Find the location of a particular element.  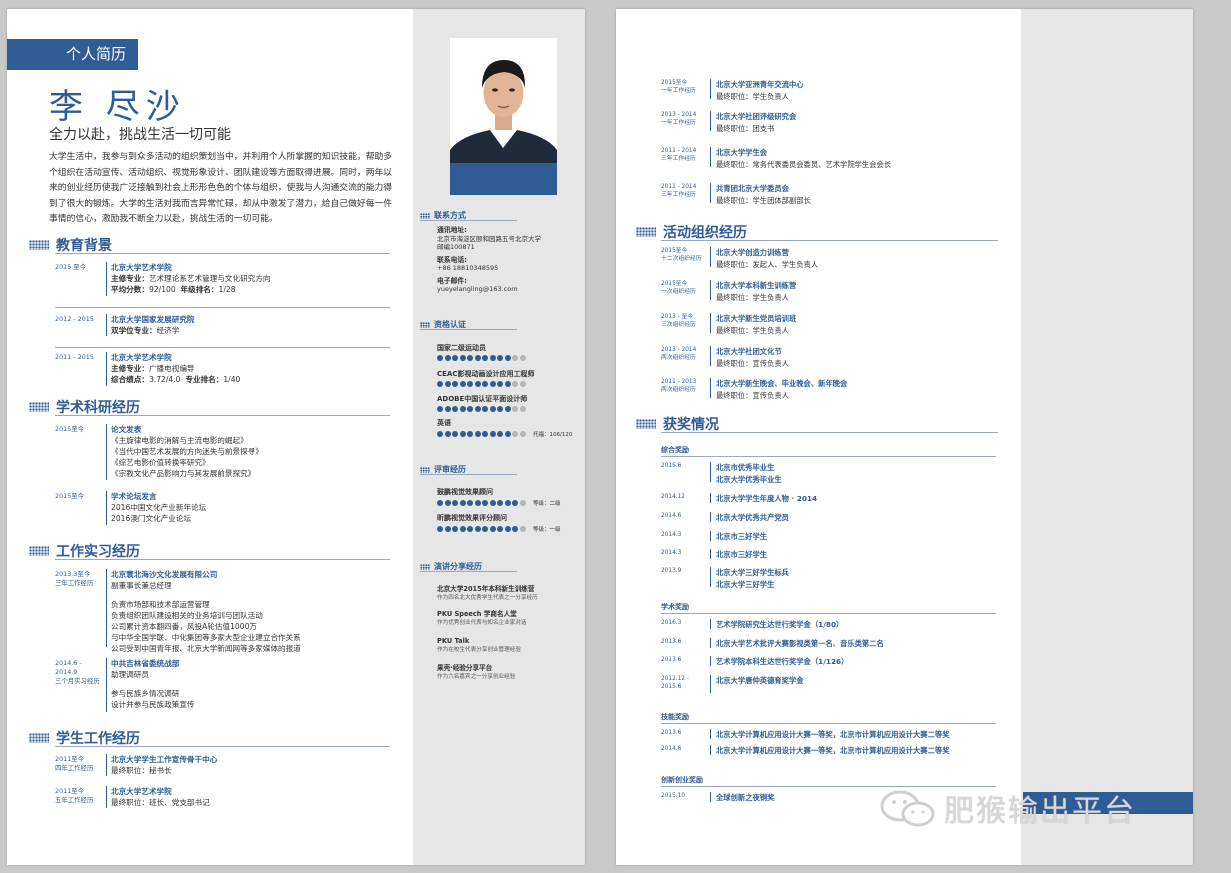

talk-item: 果壳·经验分享平台 作为六名嘉宾之一分享创业经验 is located at coordinates (476, 672).